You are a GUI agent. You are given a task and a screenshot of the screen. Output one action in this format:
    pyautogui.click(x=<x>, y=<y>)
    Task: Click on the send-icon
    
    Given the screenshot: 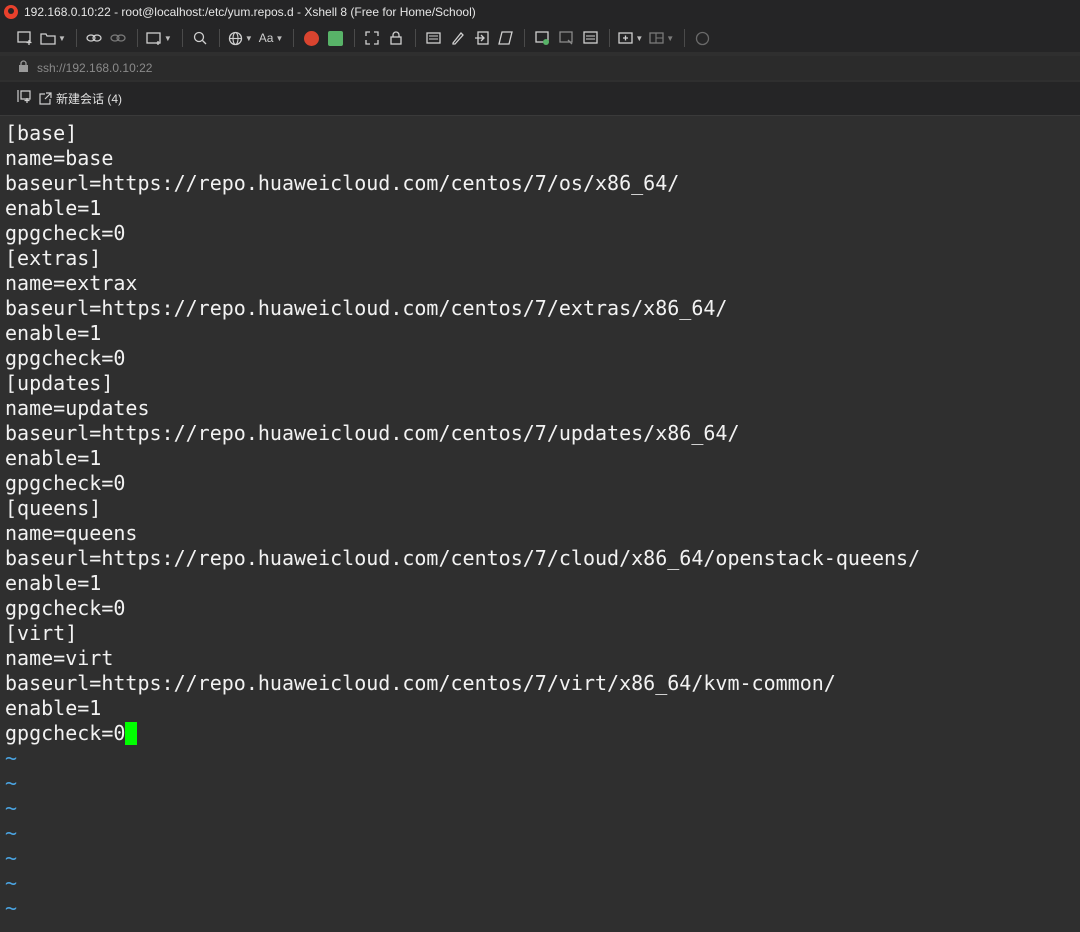 What is the action you would take?
    pyautogui.click(x=481, y=38)
    